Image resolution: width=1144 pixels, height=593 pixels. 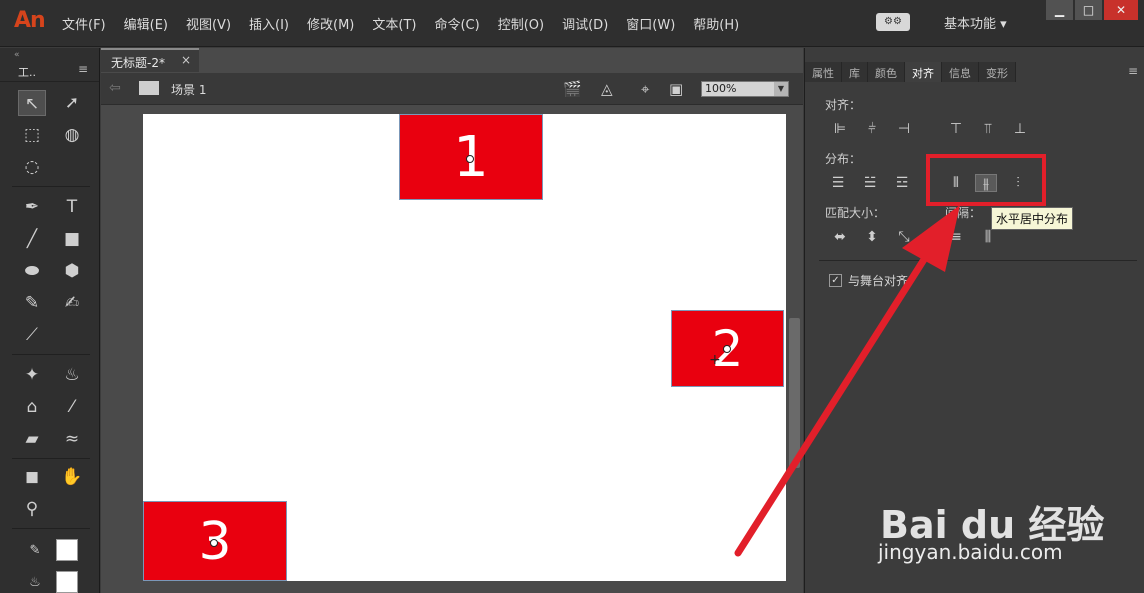 I want to click on red-box-2: 2, so click(x=727, y=348).